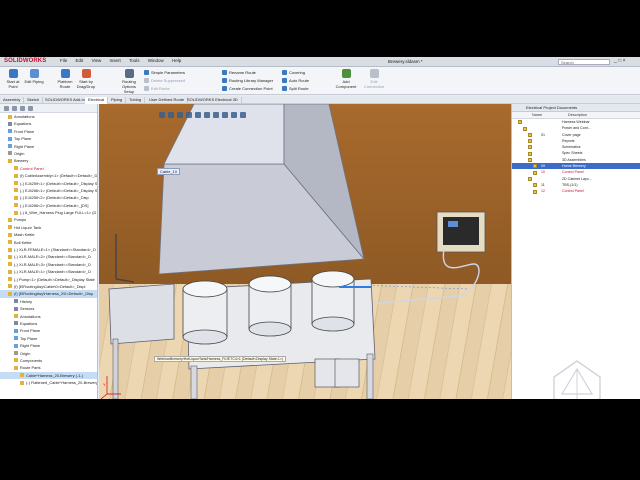 This screenshot has width=640, height=480. I want to click on tree-item: Pumps, so click(48, 219).